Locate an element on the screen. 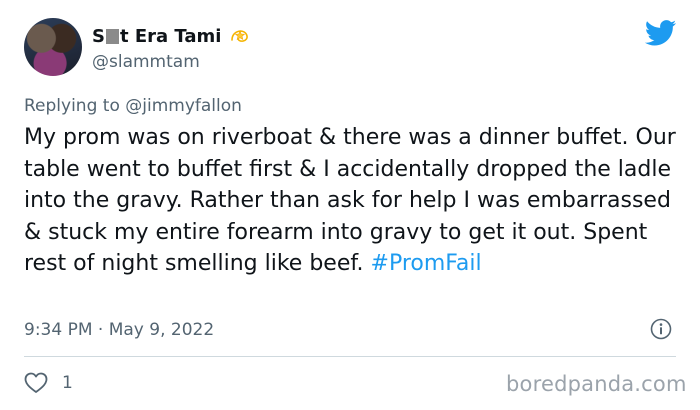 This screenshot has width=700, height=410. divider is located at coordinates (350, 356).